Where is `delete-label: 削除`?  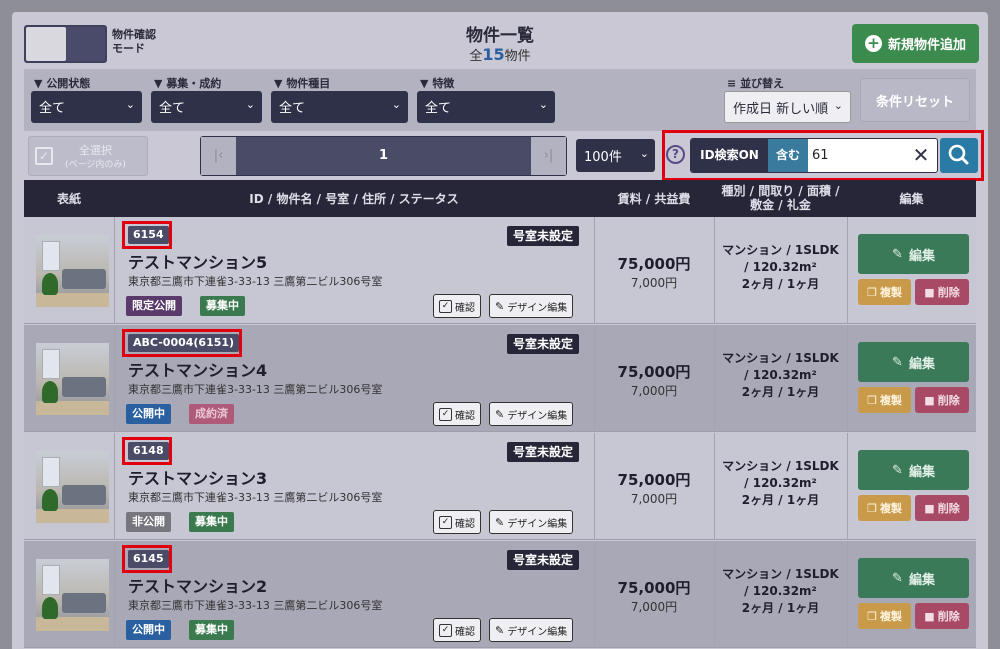
delete-label: 削除 is located at coordinates (948, 508).